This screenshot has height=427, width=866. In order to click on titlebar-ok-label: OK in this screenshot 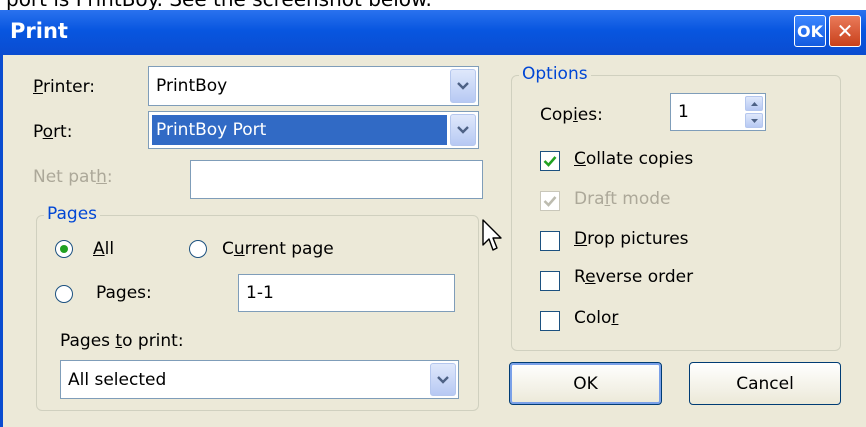, I will do `click(810, 31)`.